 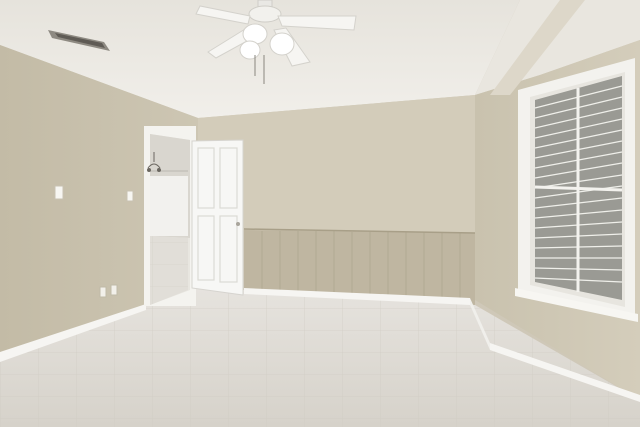 What do you see at coordinates (238, 224) in the screenshot?
I see `door-knob-icon` at bounding box center [238, 224].